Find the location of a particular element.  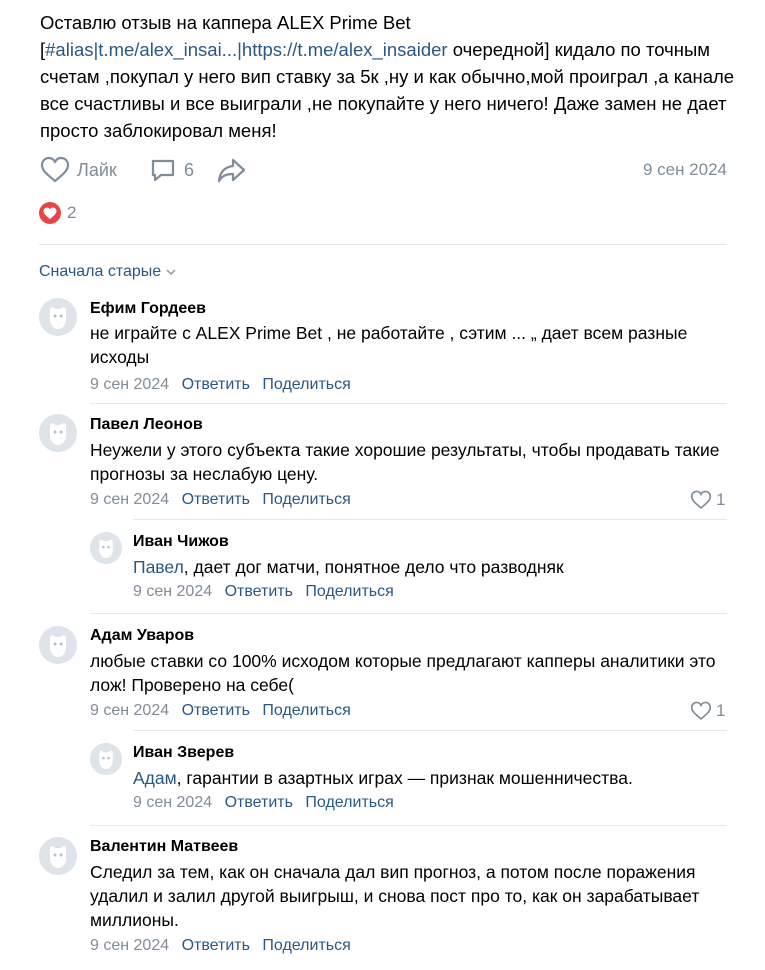

sort-label: Сначала старые is located at coordinates (100, 271).